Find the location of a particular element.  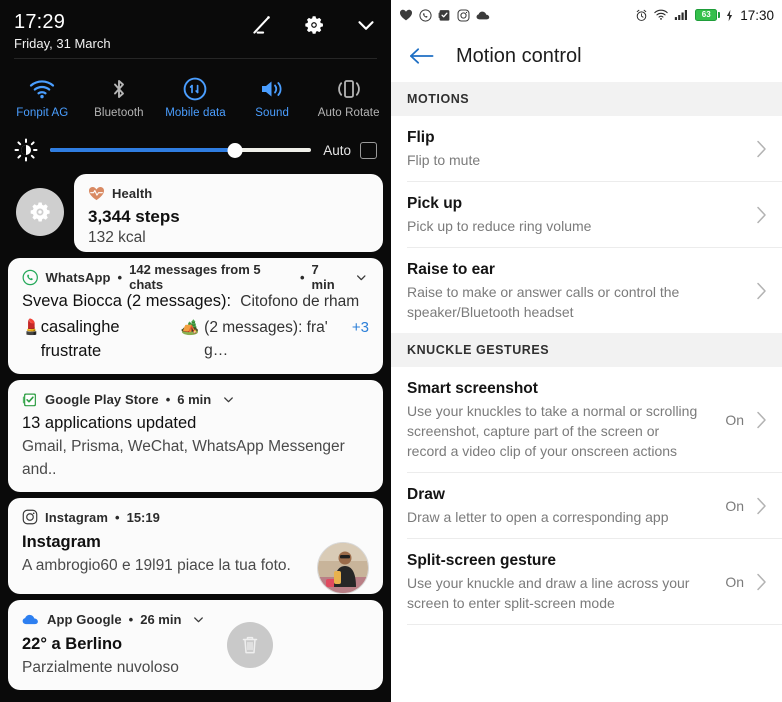

section-header-knuckle-gestures: KNUCKLE GESTURES is located at coordinates (586, 350).